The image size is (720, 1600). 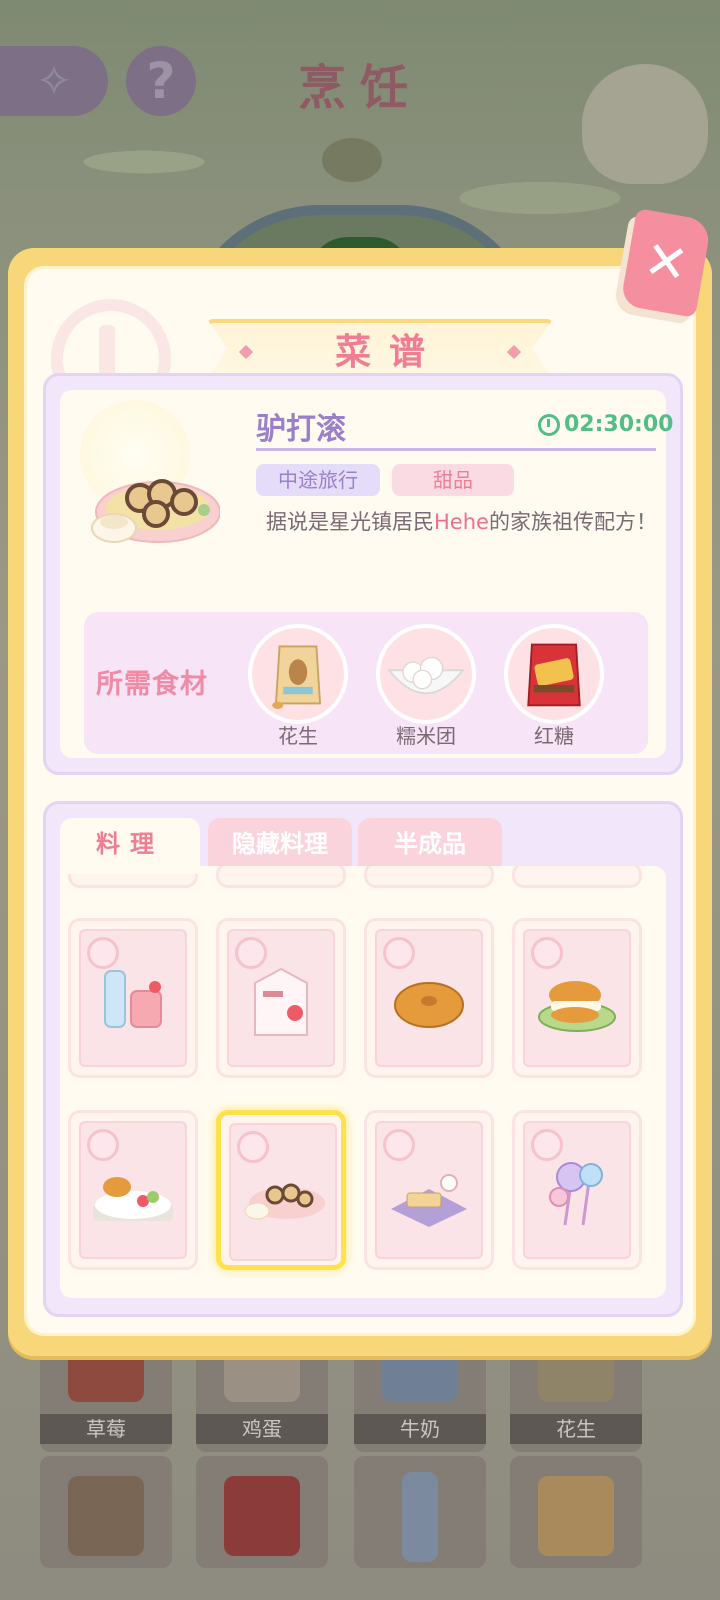 What do you see at coordinates (645, 124) in the screenshot?
I see `teapot-decoration` at bounding box center [645, 124].